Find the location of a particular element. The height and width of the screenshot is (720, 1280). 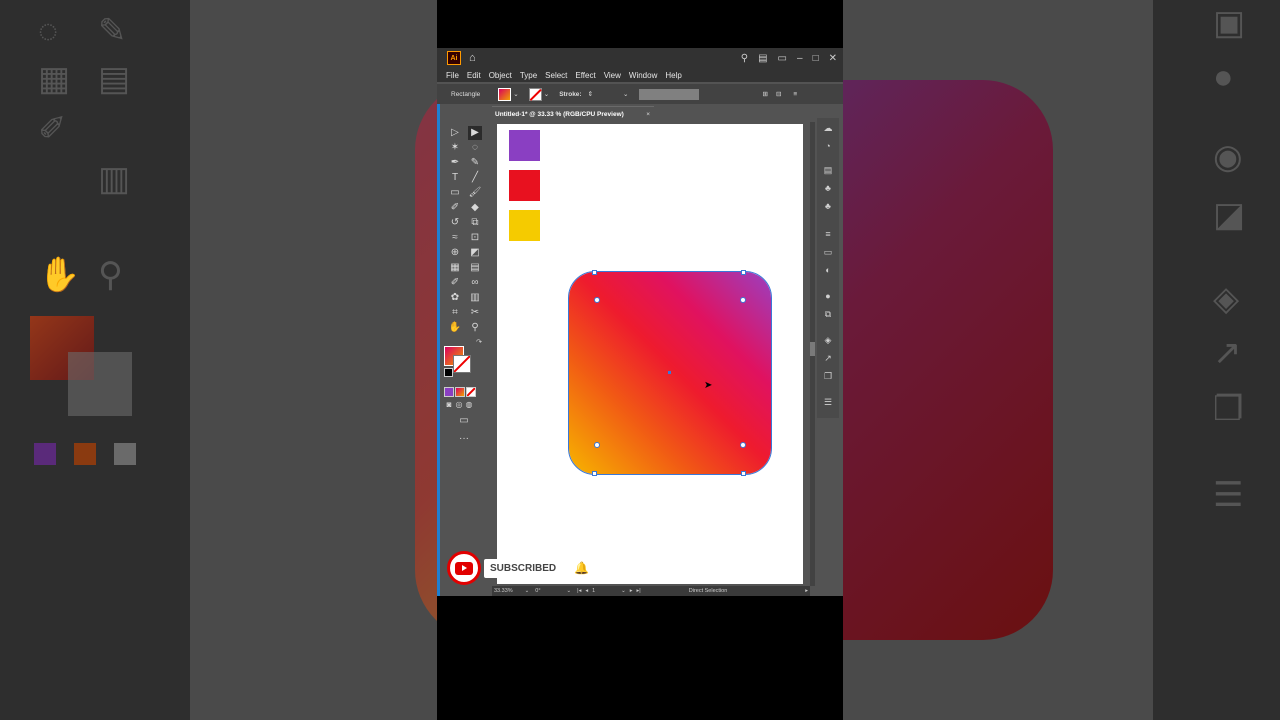

hand-tool-icon: ✋ is located at coordinates (455, 328).